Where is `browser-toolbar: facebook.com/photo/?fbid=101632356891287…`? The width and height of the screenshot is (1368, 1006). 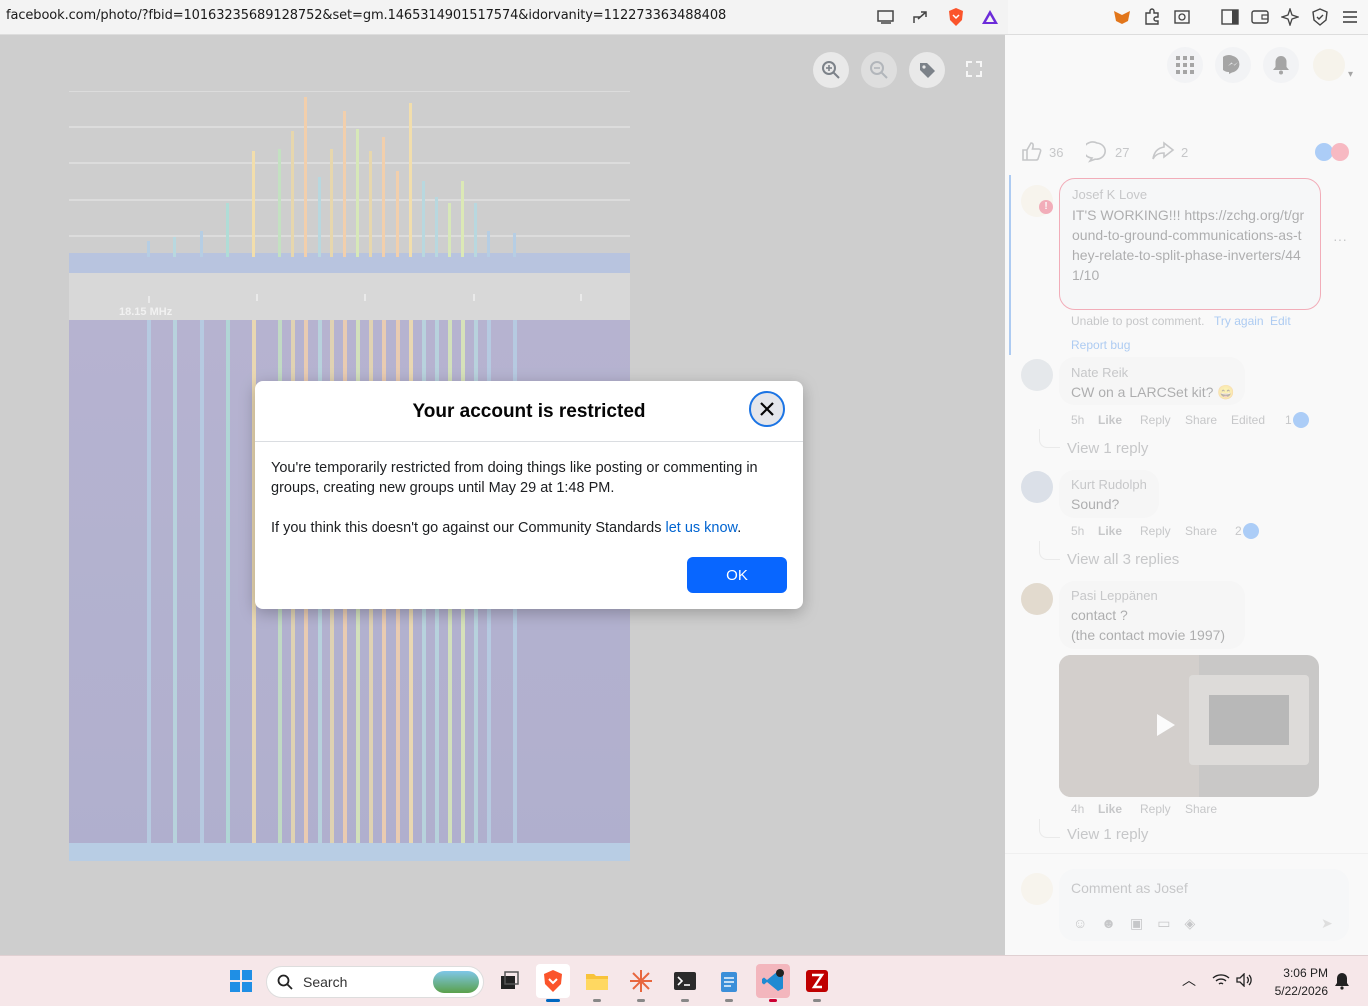
browser-toolbar: facebook.com/photo/?fbid=101632356891287… is located at coordinates (684, 17).